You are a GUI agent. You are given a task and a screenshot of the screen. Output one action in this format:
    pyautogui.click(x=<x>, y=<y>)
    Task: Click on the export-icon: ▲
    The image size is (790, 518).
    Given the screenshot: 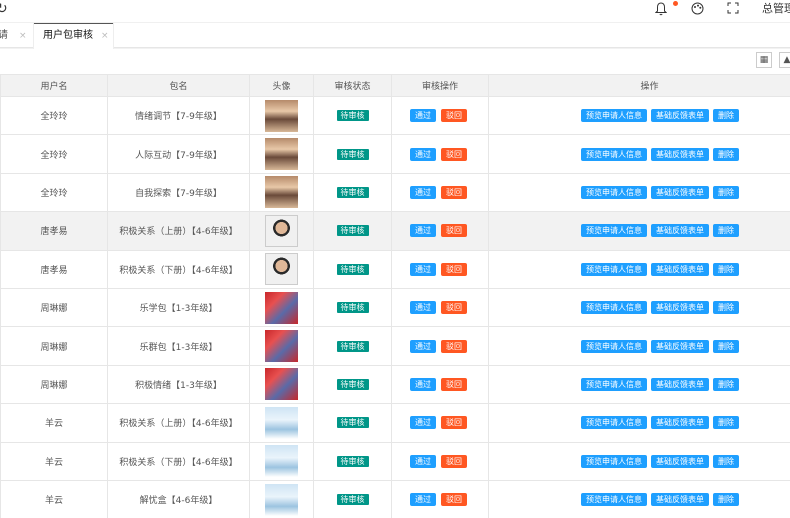 What is the action you would take?
    pyautogui.click(x=784, y=60)
    